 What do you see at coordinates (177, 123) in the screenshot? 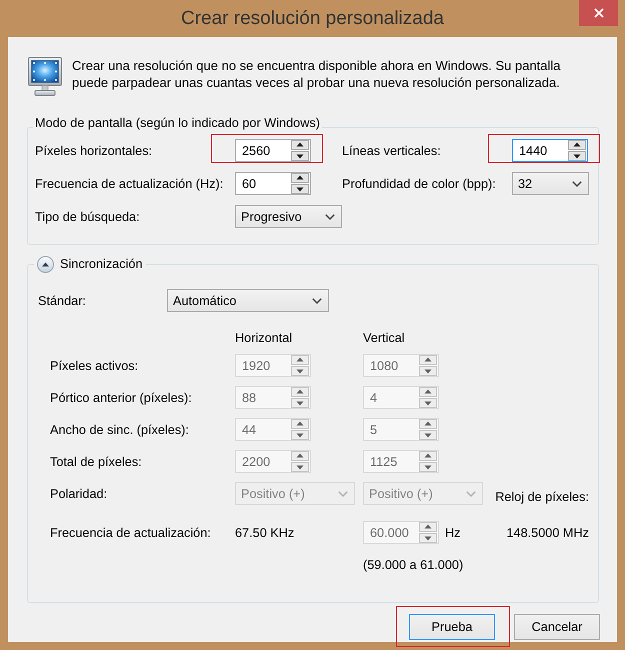
I see `group-title: Modo de pantalla (según lo indicado por Windows)` at bounding box center [177, 123].